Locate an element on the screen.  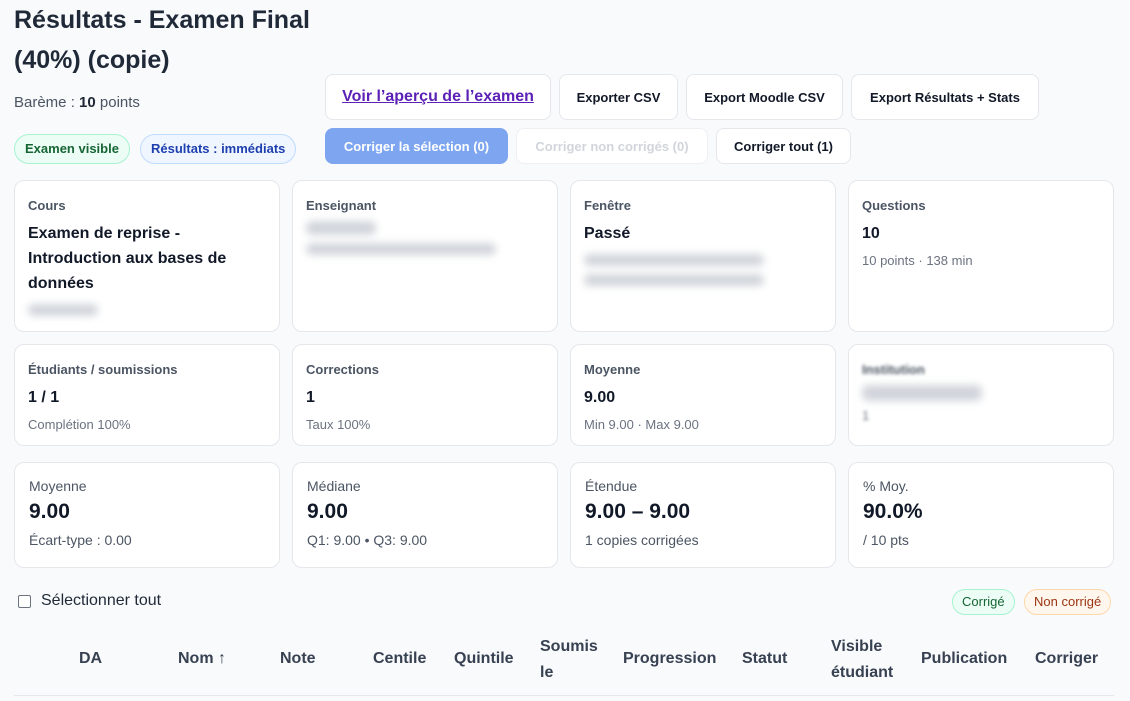
stat-range: Étendue 9.00 – 9.00 1 copies corrigées is located at coordinates (703, 515).